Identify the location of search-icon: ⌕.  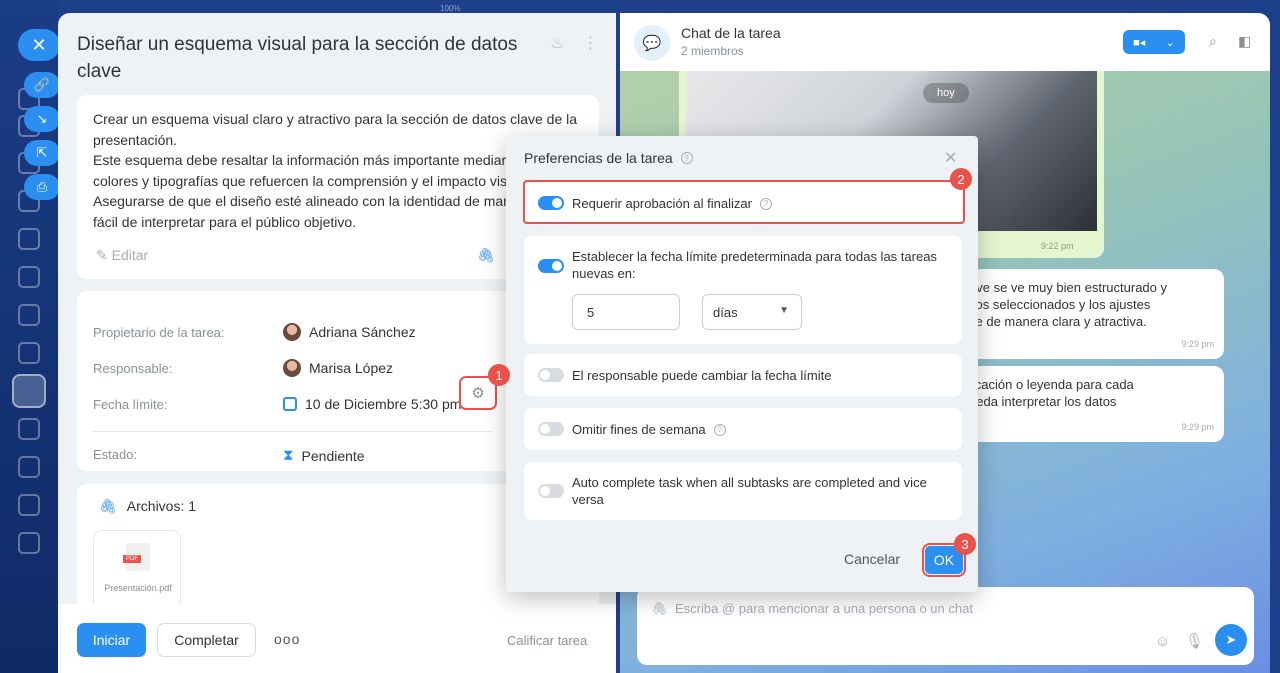
(1213, 41).